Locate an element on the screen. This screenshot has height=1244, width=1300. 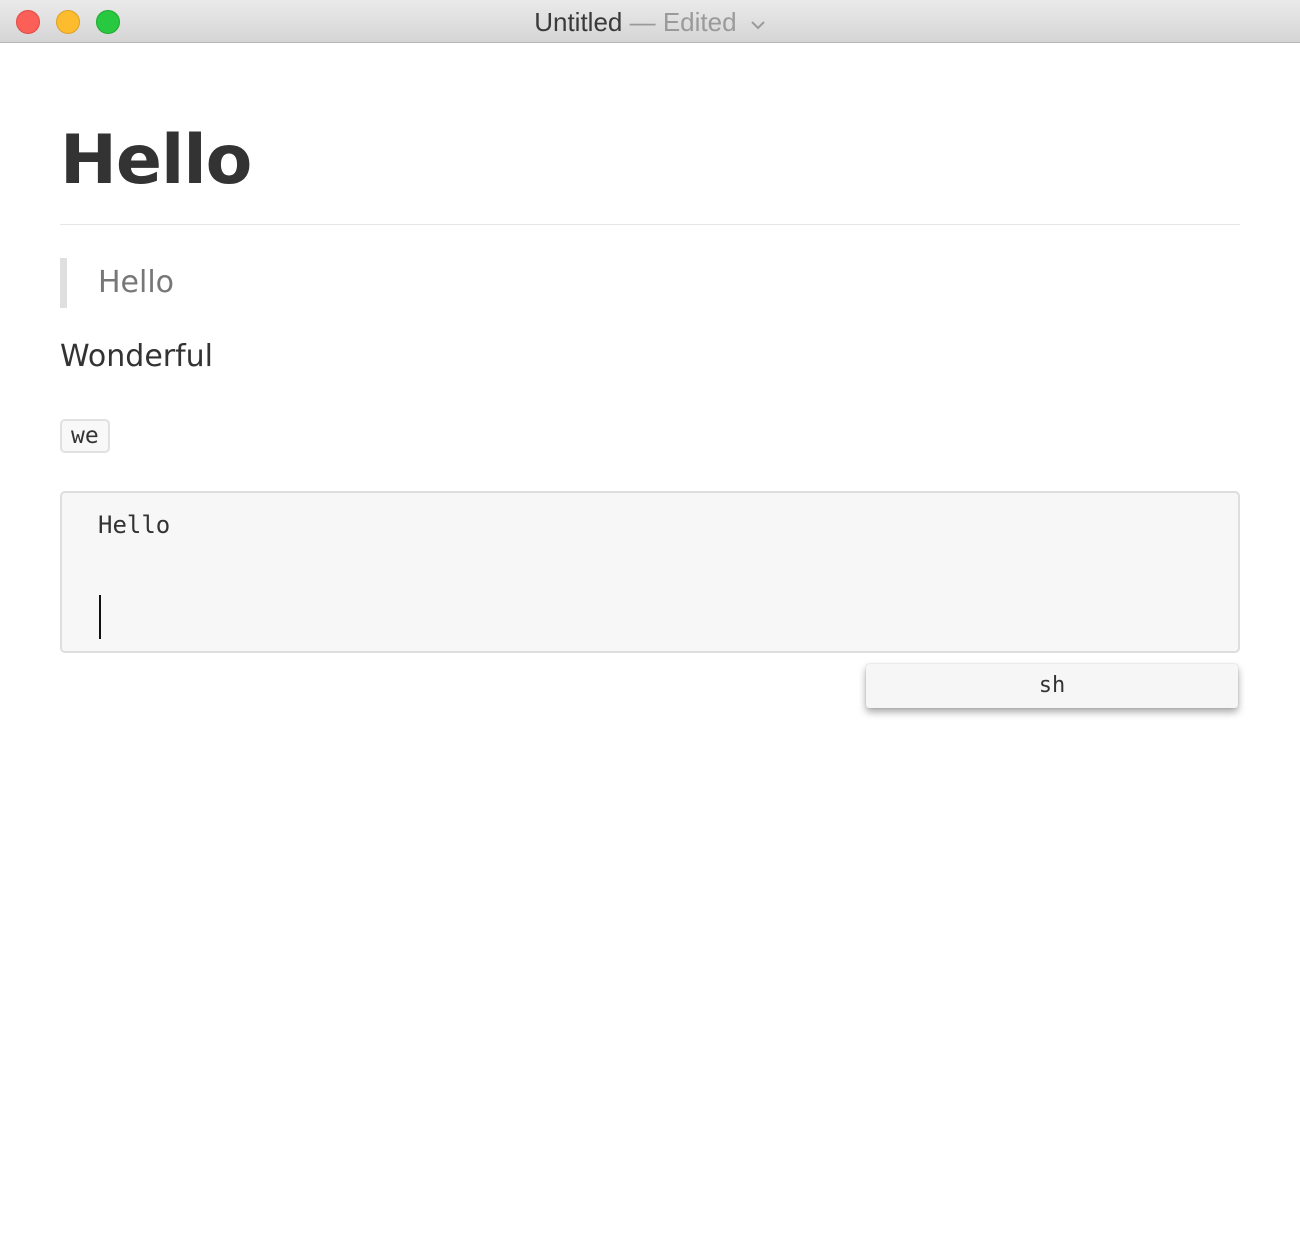
edited-status: Edited is located at coordinates (699, 22).